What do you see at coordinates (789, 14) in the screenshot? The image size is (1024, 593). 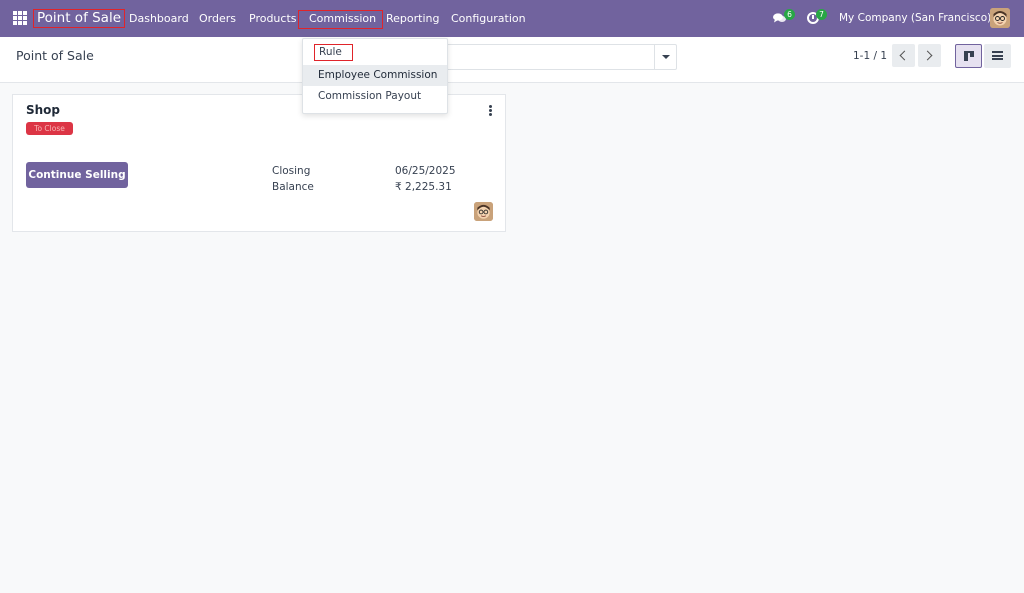 I see `messages-badge: 6` at bounding box center [789, 14].